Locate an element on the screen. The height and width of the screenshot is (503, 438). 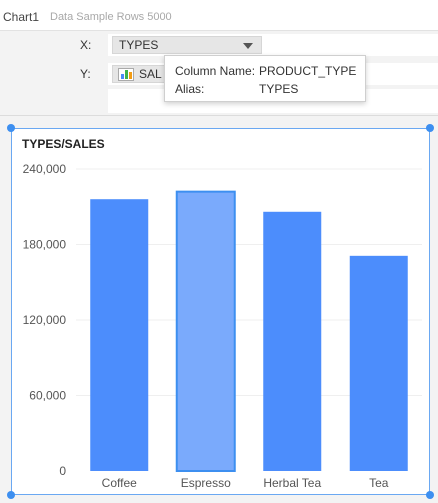
x-tick-label: Espresso is located at coordinates (206, 483).